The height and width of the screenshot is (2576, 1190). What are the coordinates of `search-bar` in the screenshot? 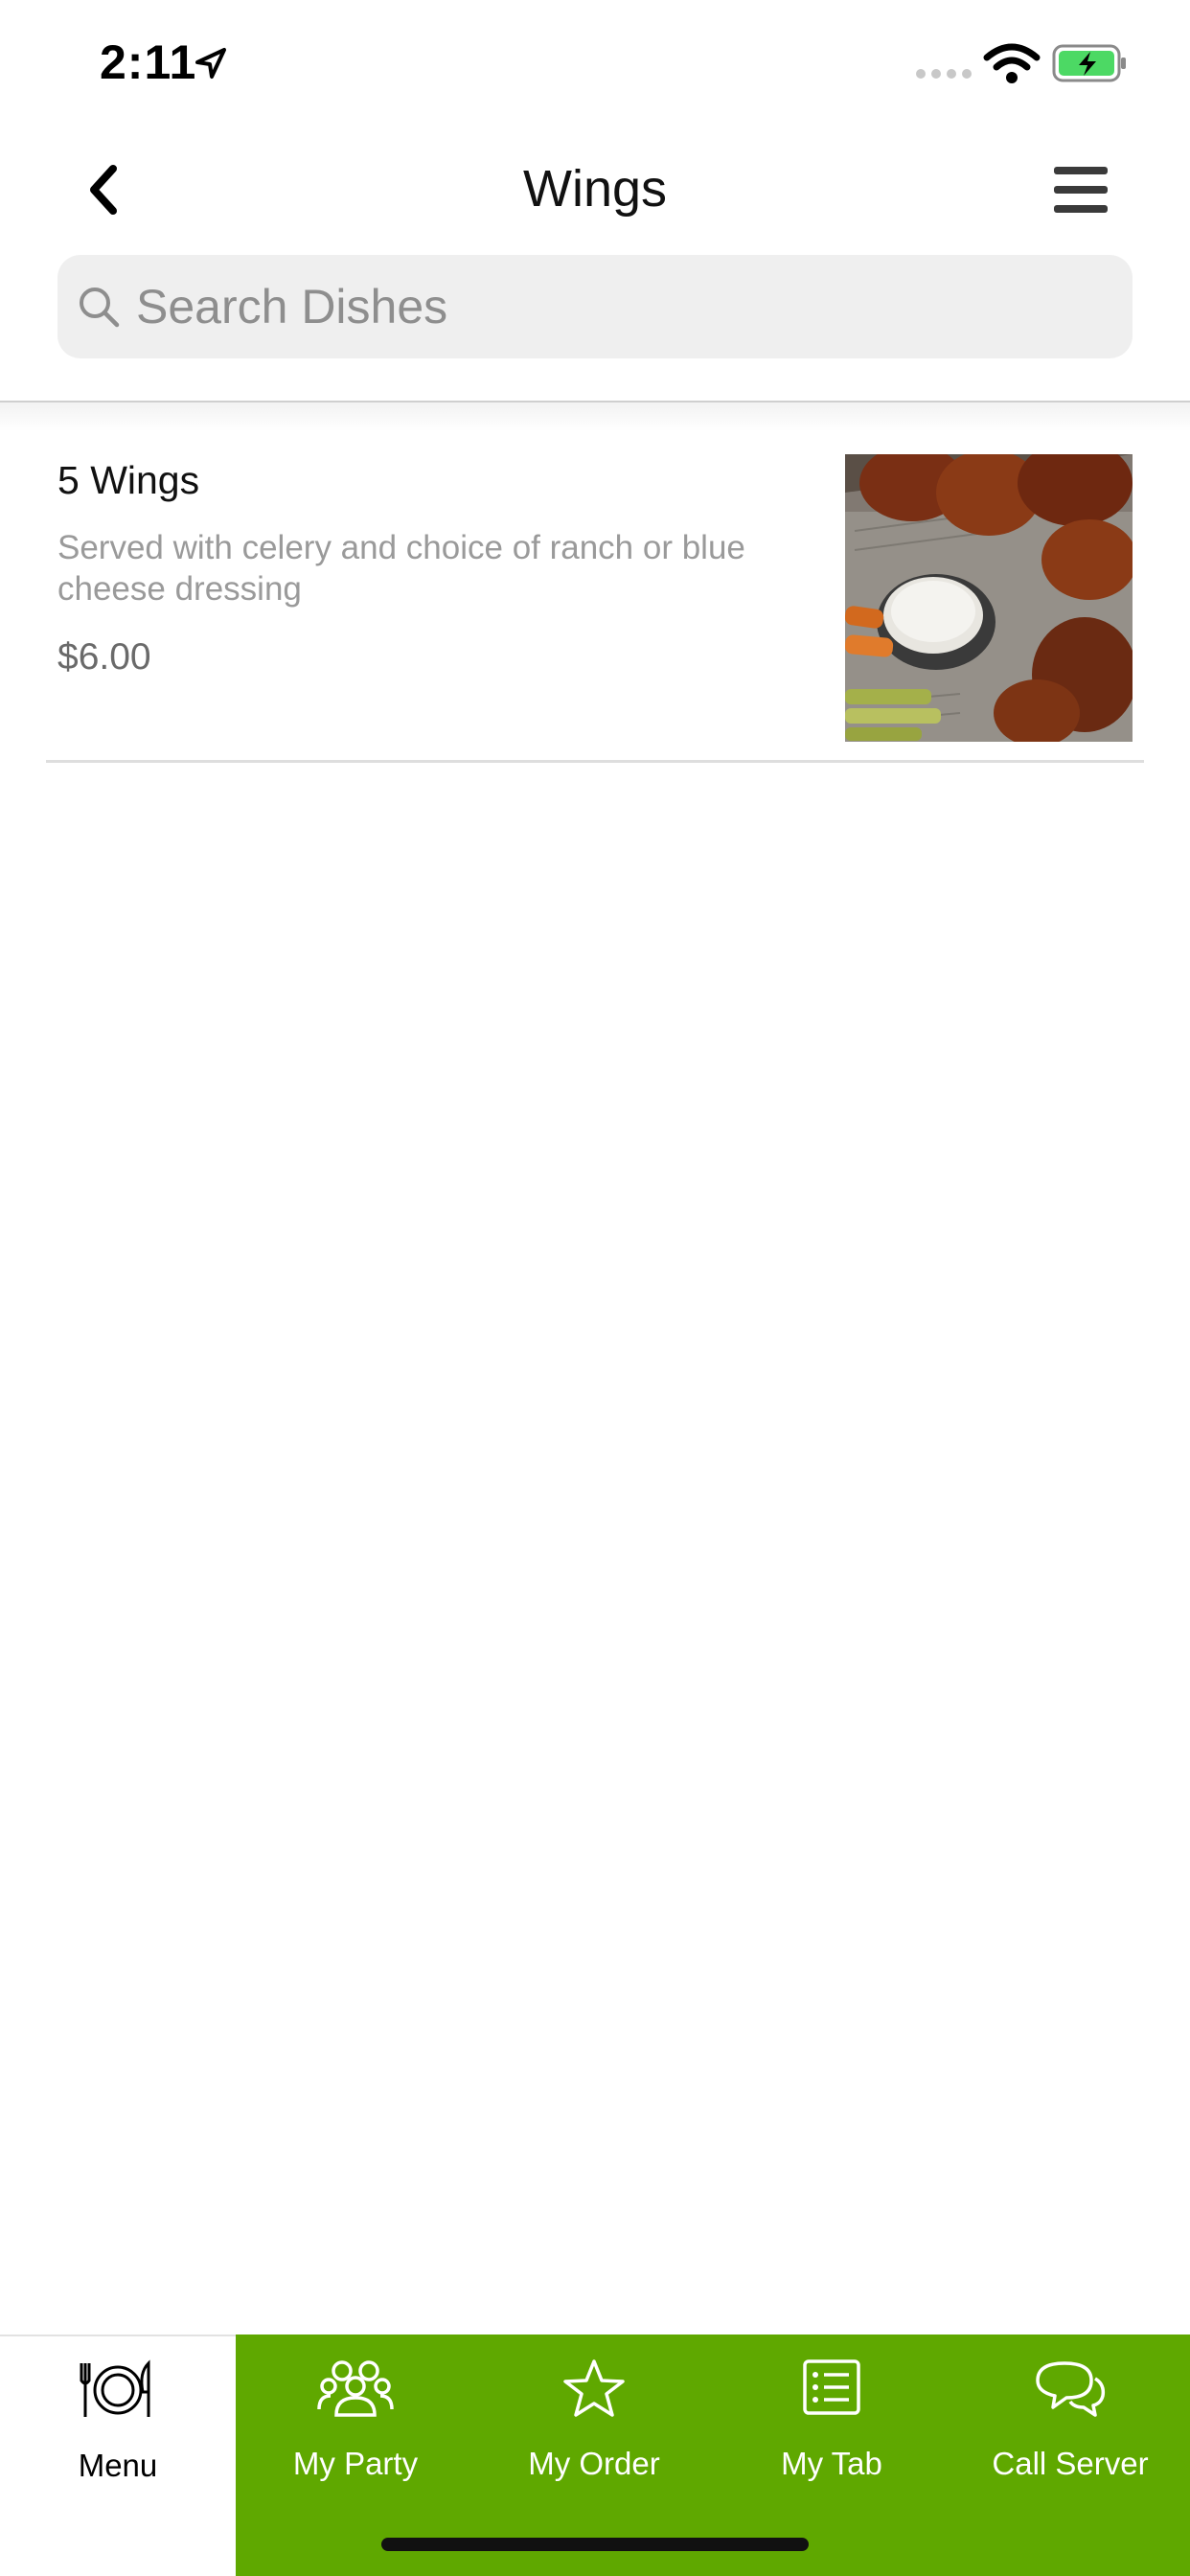 It's located at (595, 306).